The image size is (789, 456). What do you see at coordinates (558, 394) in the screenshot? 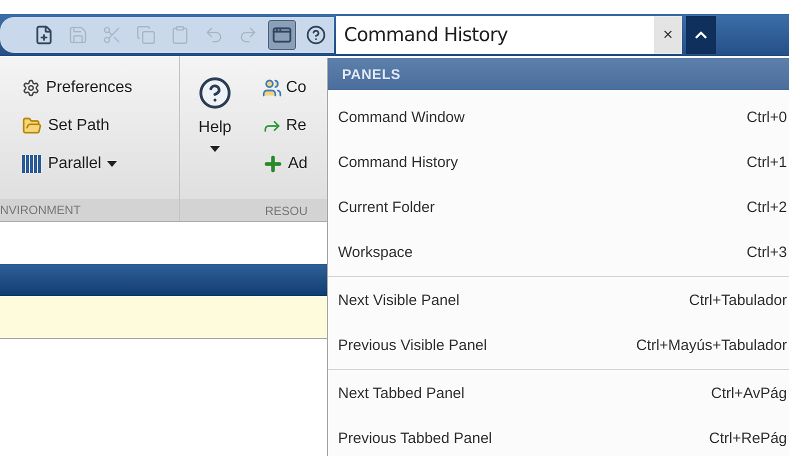
I see `menu-item: Next Tabbed Panel Ctrl+AvPág` at bounding box center [558, 394].